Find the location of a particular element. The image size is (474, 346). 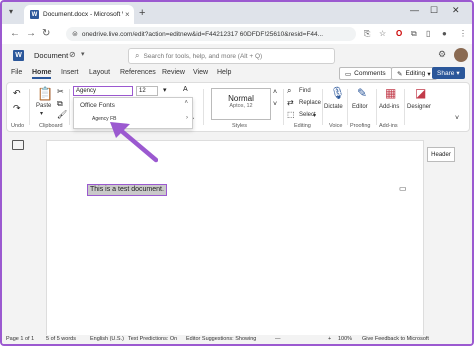

comments-button: ▭ Comments is located at coordinates (365, 73).